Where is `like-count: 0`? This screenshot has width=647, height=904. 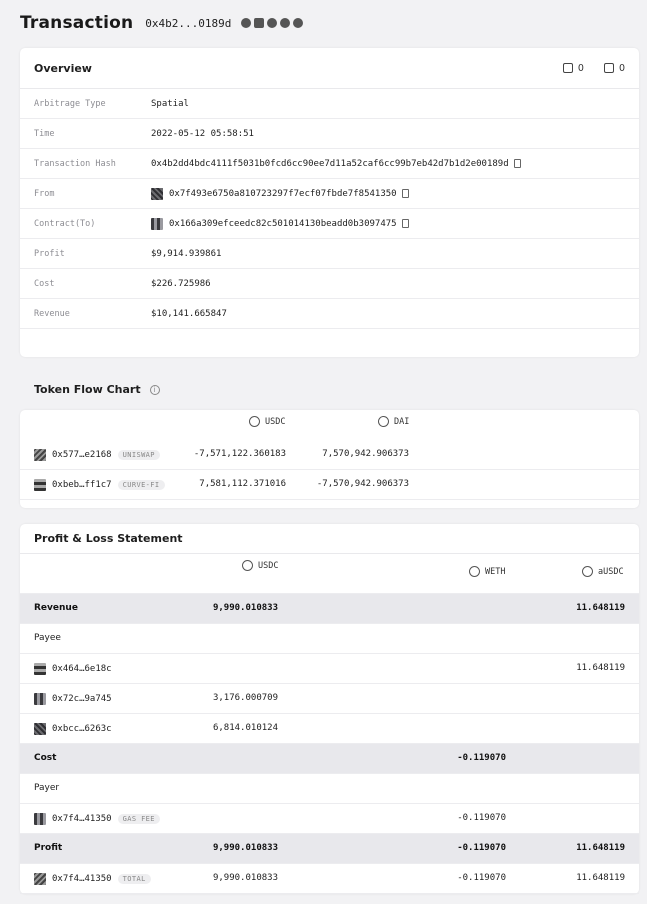 like-count: 0 is located at coordinates (580, 68).